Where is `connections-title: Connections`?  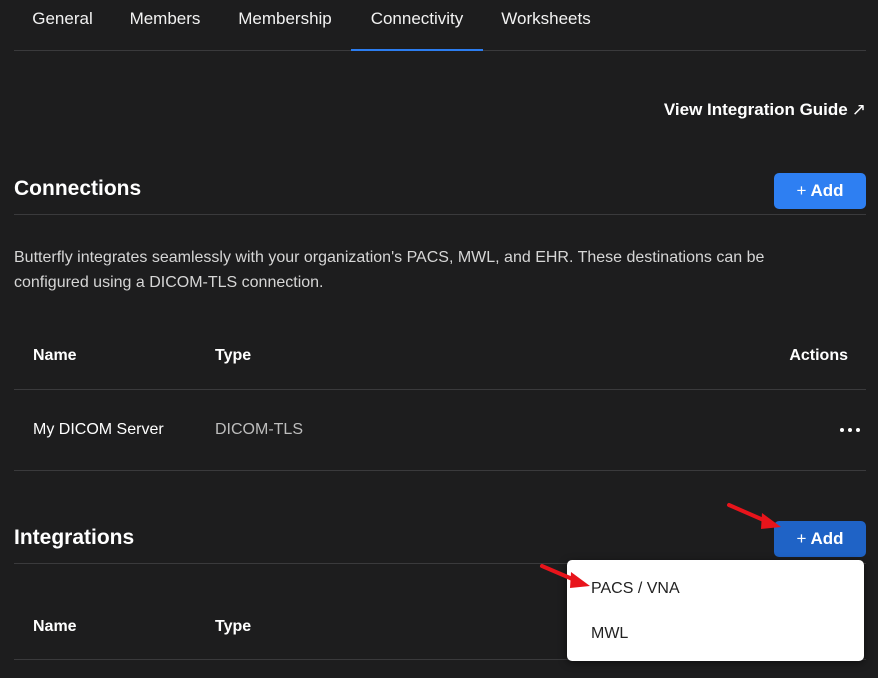 connections-title: Connections is located at coordinates (78, 188).